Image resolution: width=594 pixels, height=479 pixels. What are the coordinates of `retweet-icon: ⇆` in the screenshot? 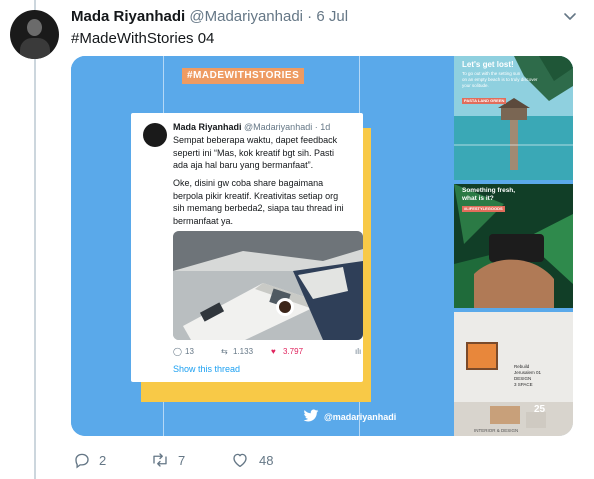 It's located at (224, 351).